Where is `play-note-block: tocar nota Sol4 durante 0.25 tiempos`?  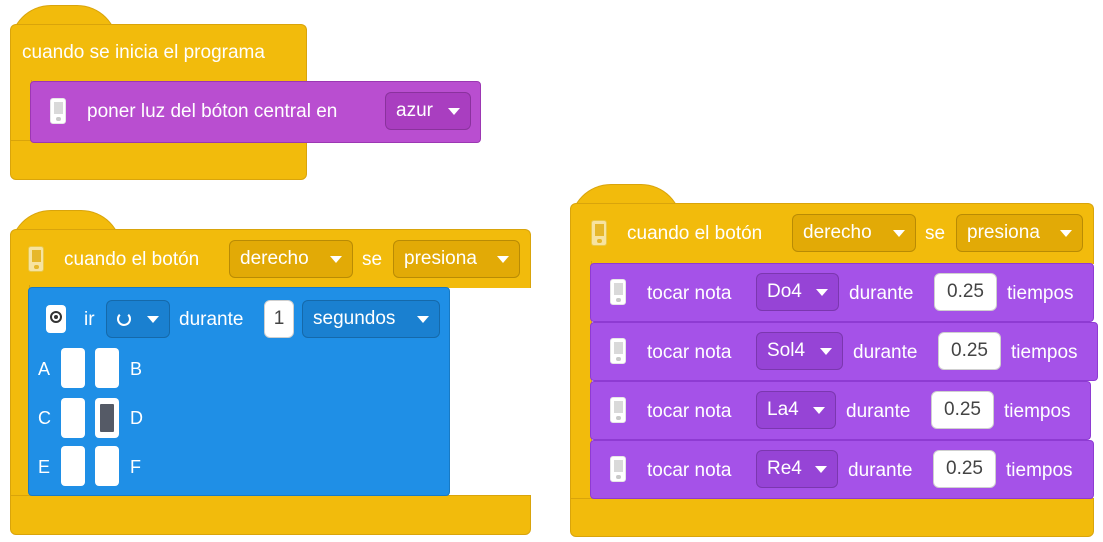 play-note-block: tocar nota Sol4 durante 0.25 tiempos is located at coordinates (844, 351).